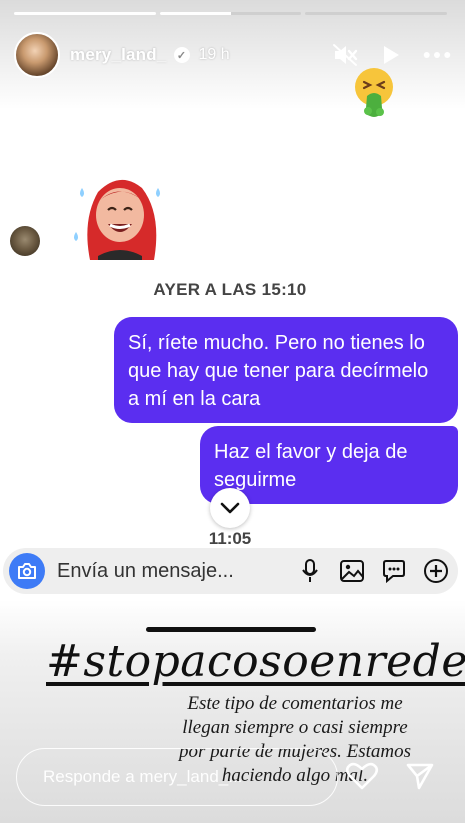  I want to click on timestamp-yesterday: AYER A LAS 15:10, so click(230, 289).